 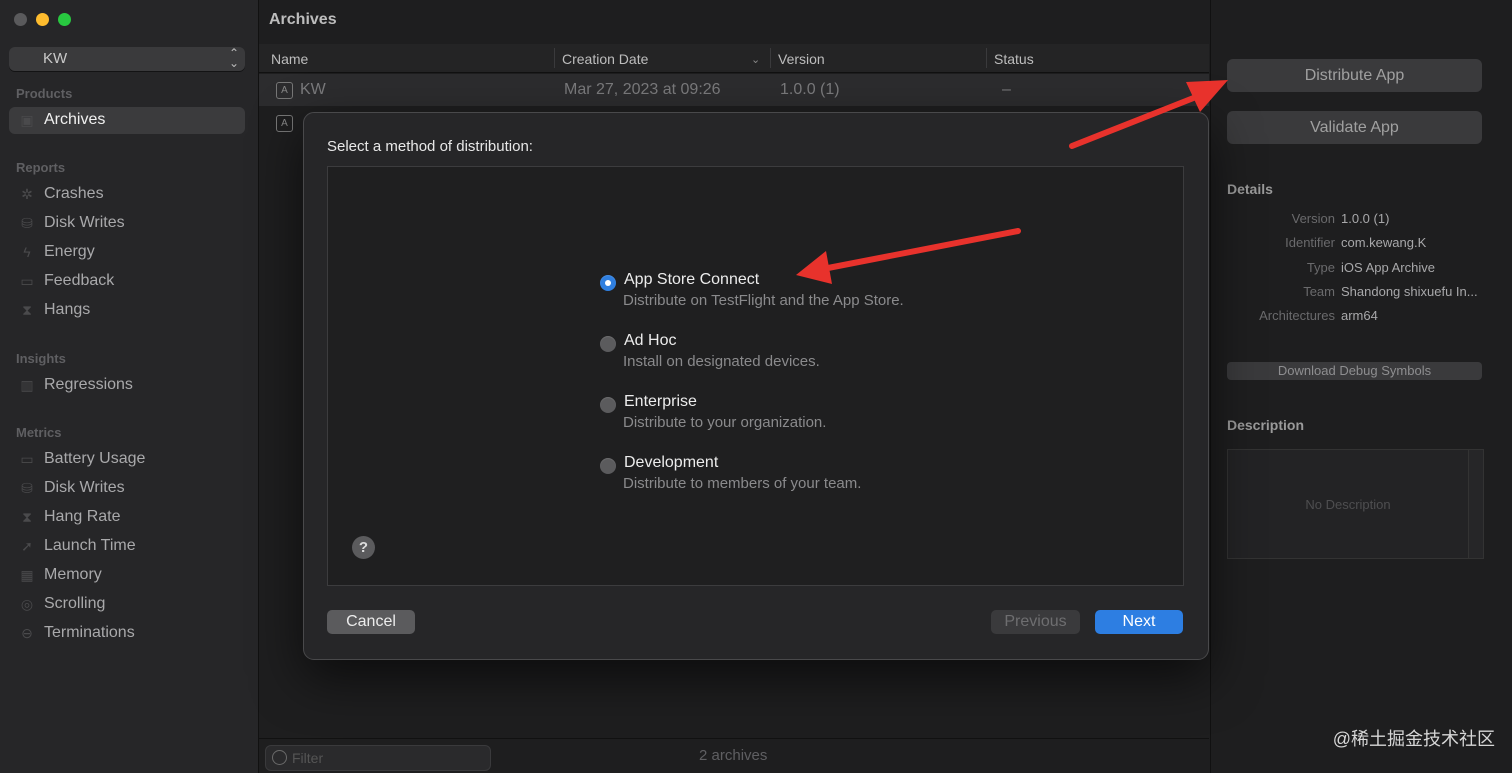 I want to click on option-ad-hoc: Ad Hoc Install on designated devices., so click(x=800, y=354).